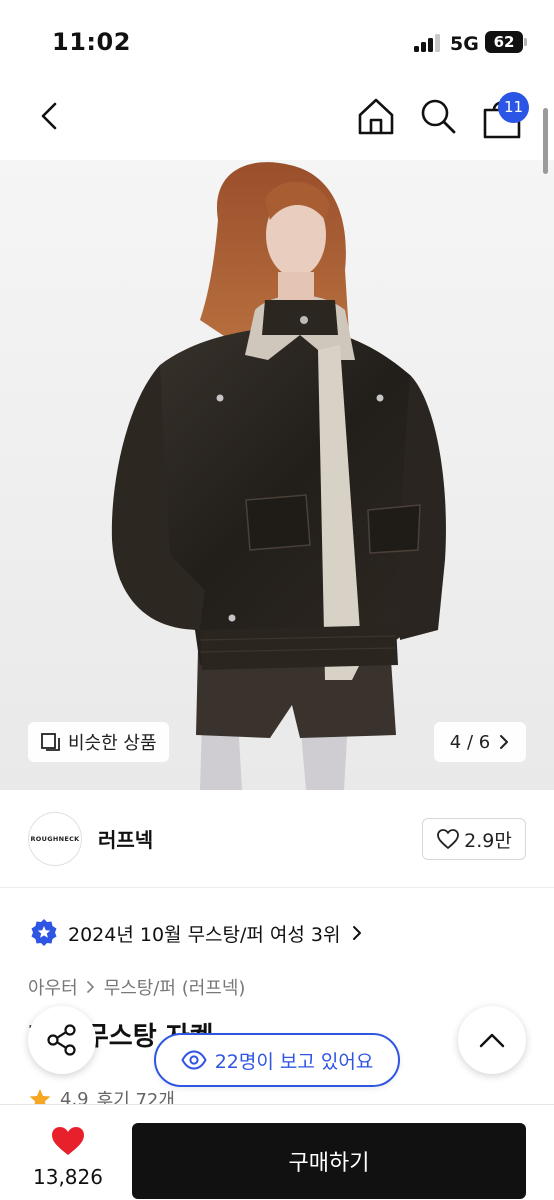 Image resolution: width=554 pixels, height=1200 pixels. I want to click on page-indicator-text: 4 / 6, so click(470, 742).